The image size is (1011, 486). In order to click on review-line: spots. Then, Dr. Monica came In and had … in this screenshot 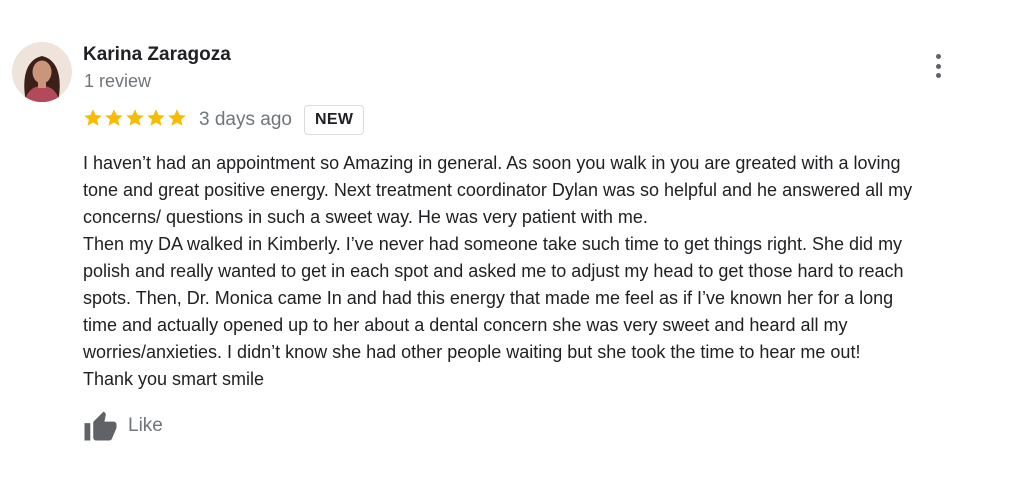, I will do `click(488, 298)`.